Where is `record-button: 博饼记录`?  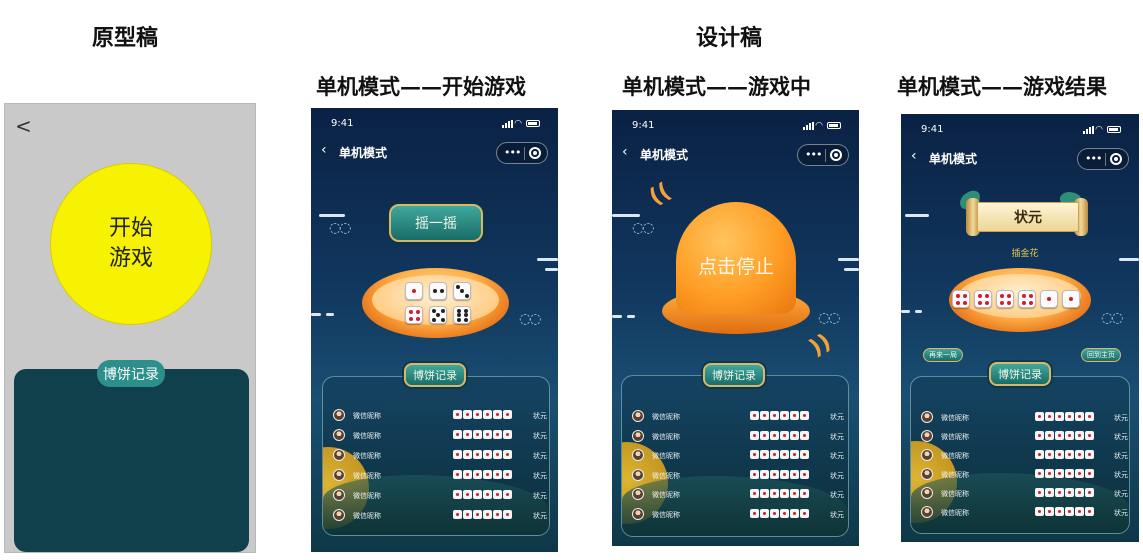
record-button: 博饼记录 is located at coordinates (131, 373).